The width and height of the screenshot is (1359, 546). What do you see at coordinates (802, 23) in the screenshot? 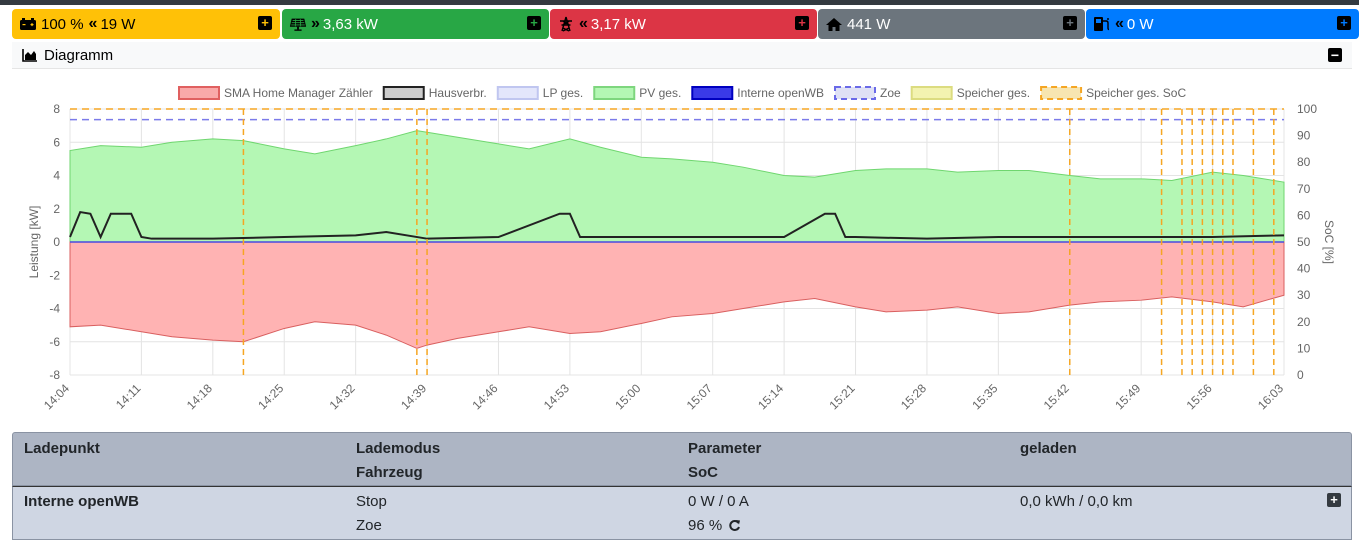
I see `grid-expand-button: +` at bounding box center [802, 23].